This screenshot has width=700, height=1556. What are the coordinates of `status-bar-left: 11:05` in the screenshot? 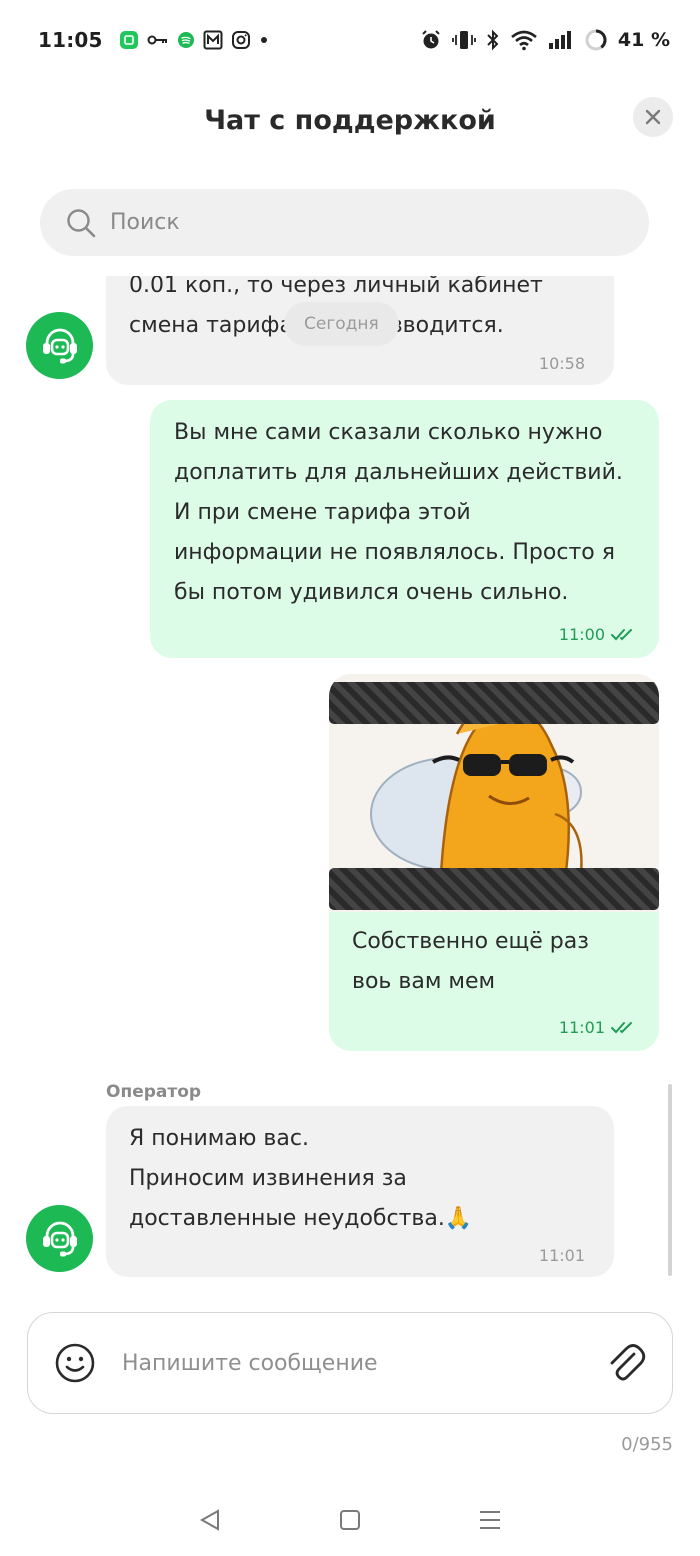 It's located at (153, 40).